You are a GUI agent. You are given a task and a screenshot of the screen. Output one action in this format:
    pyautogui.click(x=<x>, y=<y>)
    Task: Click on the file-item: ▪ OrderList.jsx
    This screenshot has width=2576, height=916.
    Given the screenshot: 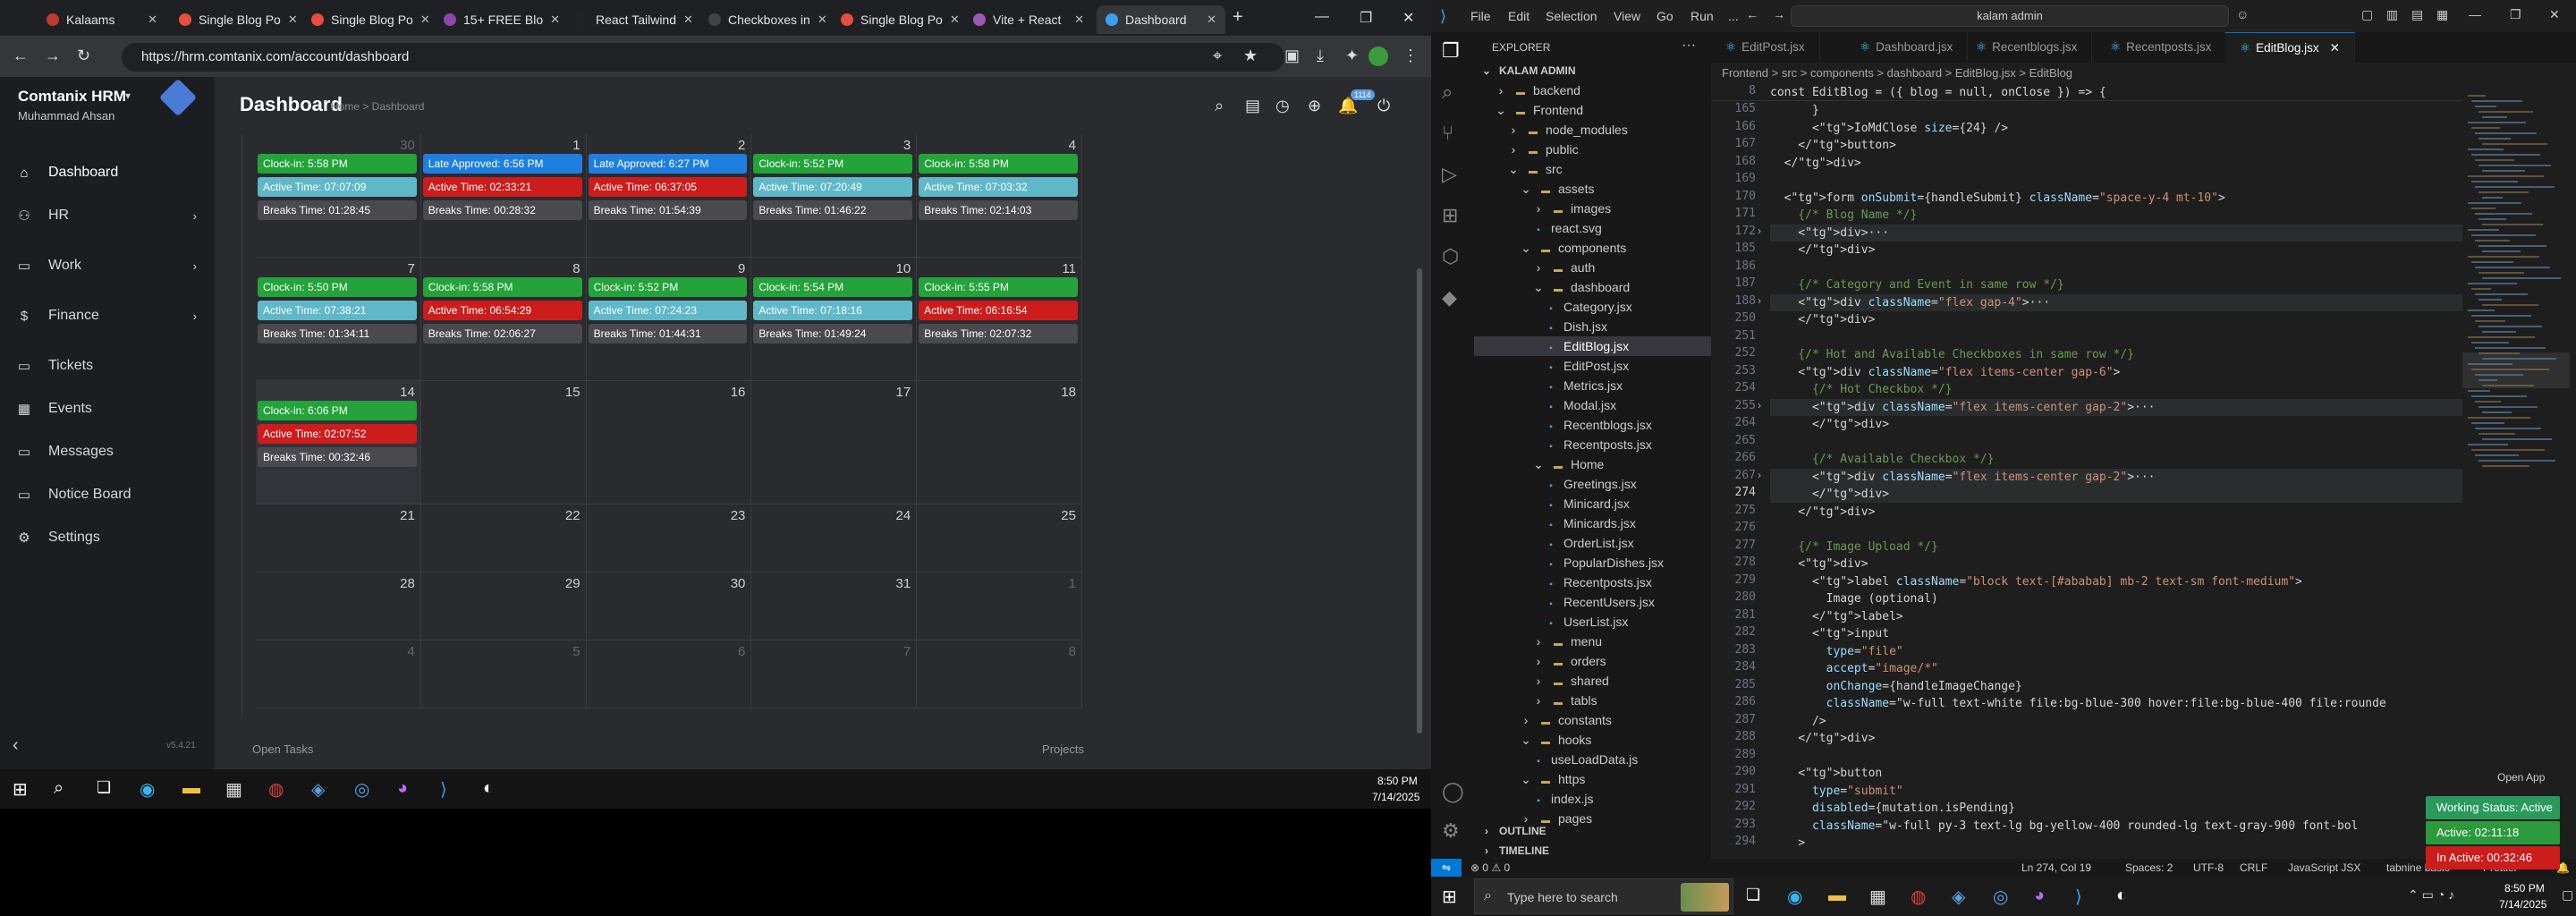 What is the action you would take?
    pyautogui.click(x=1592, y=543)
    